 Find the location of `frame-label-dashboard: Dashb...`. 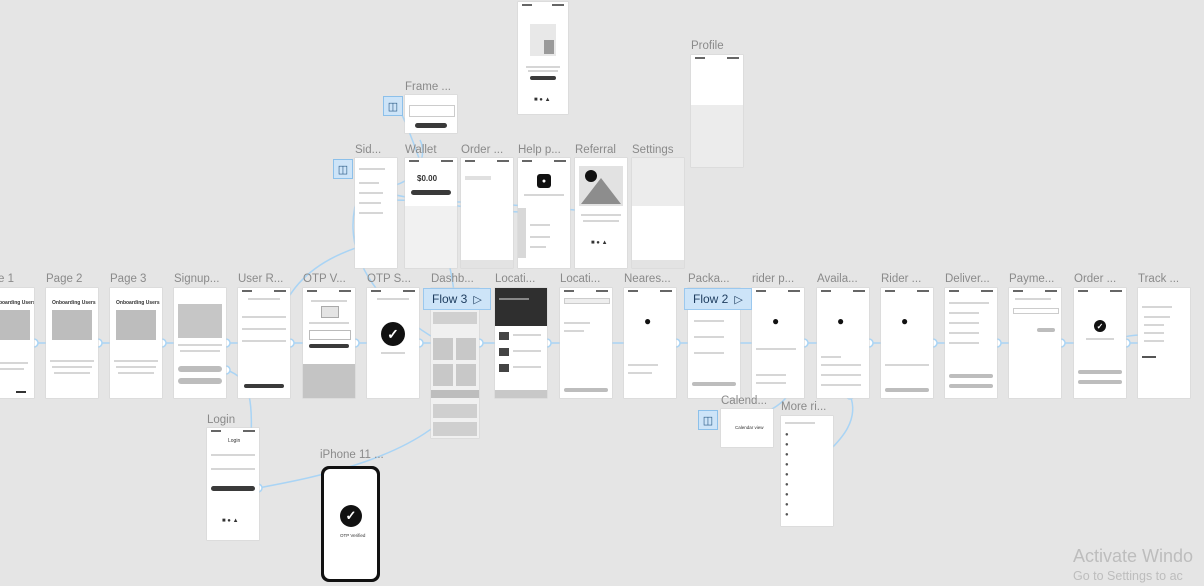

frame-label-dashboard: Dashb... is located at coordinates (452, 279).